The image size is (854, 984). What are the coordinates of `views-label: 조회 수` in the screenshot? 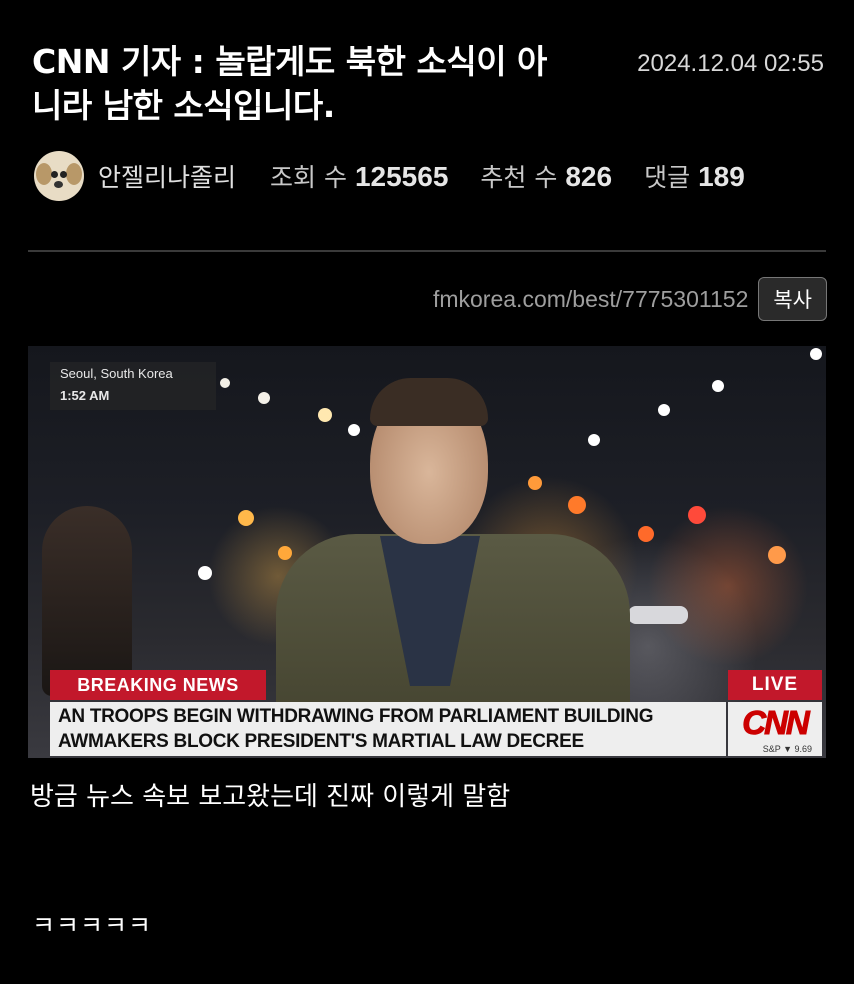 It's located at (308, 177).